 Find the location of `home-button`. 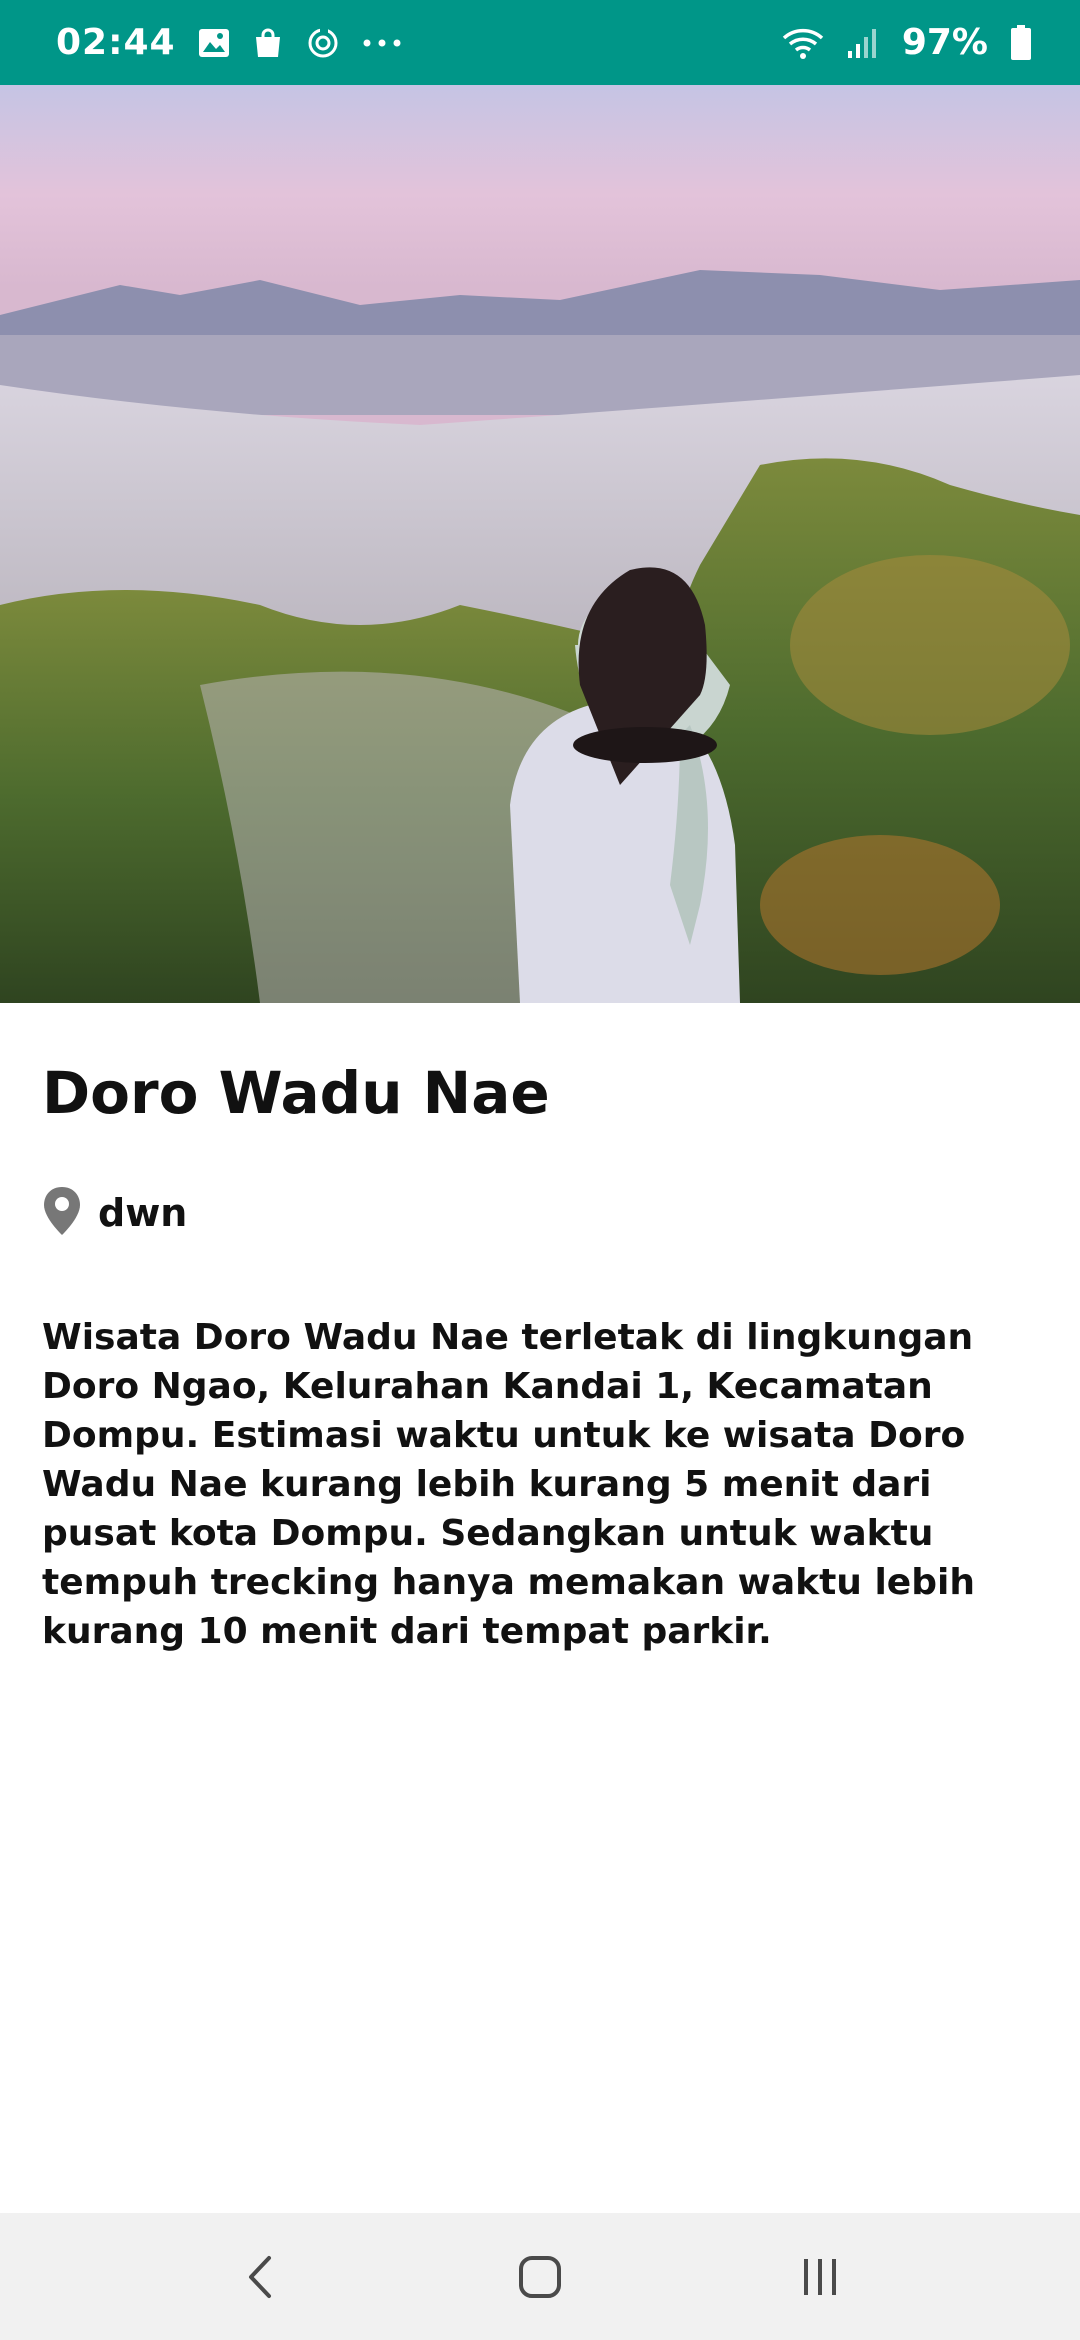

home-button is located at coordinates (540, 2277).